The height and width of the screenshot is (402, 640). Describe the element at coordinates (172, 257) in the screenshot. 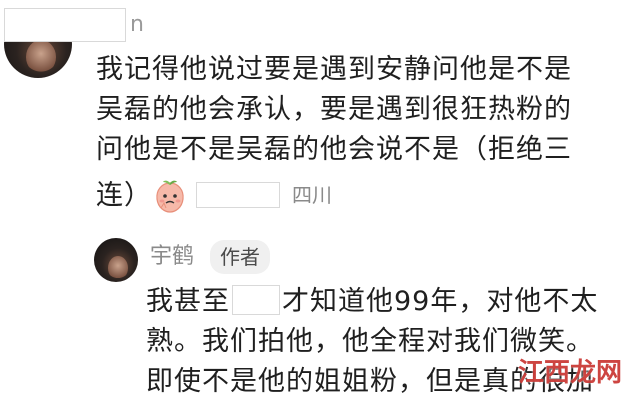

I see `reply-username: 宇鹤` at that location.